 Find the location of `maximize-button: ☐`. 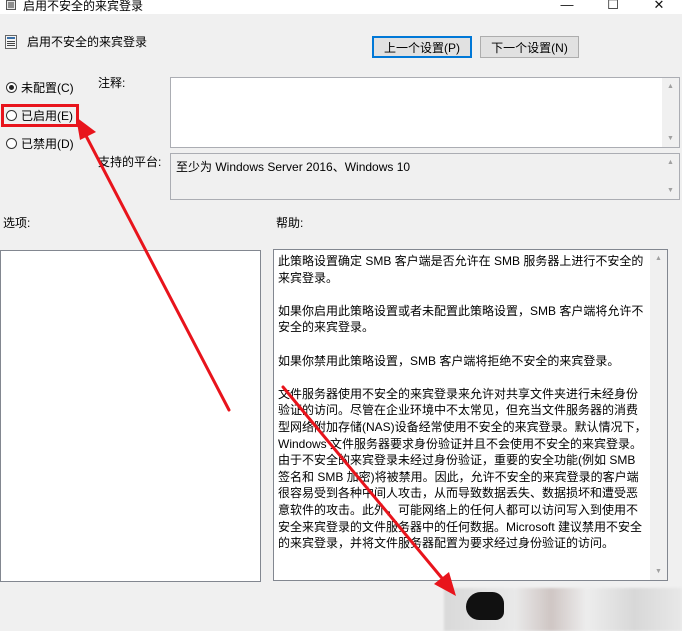

maximize-button: ☐ is located at coordinates (613, 7).